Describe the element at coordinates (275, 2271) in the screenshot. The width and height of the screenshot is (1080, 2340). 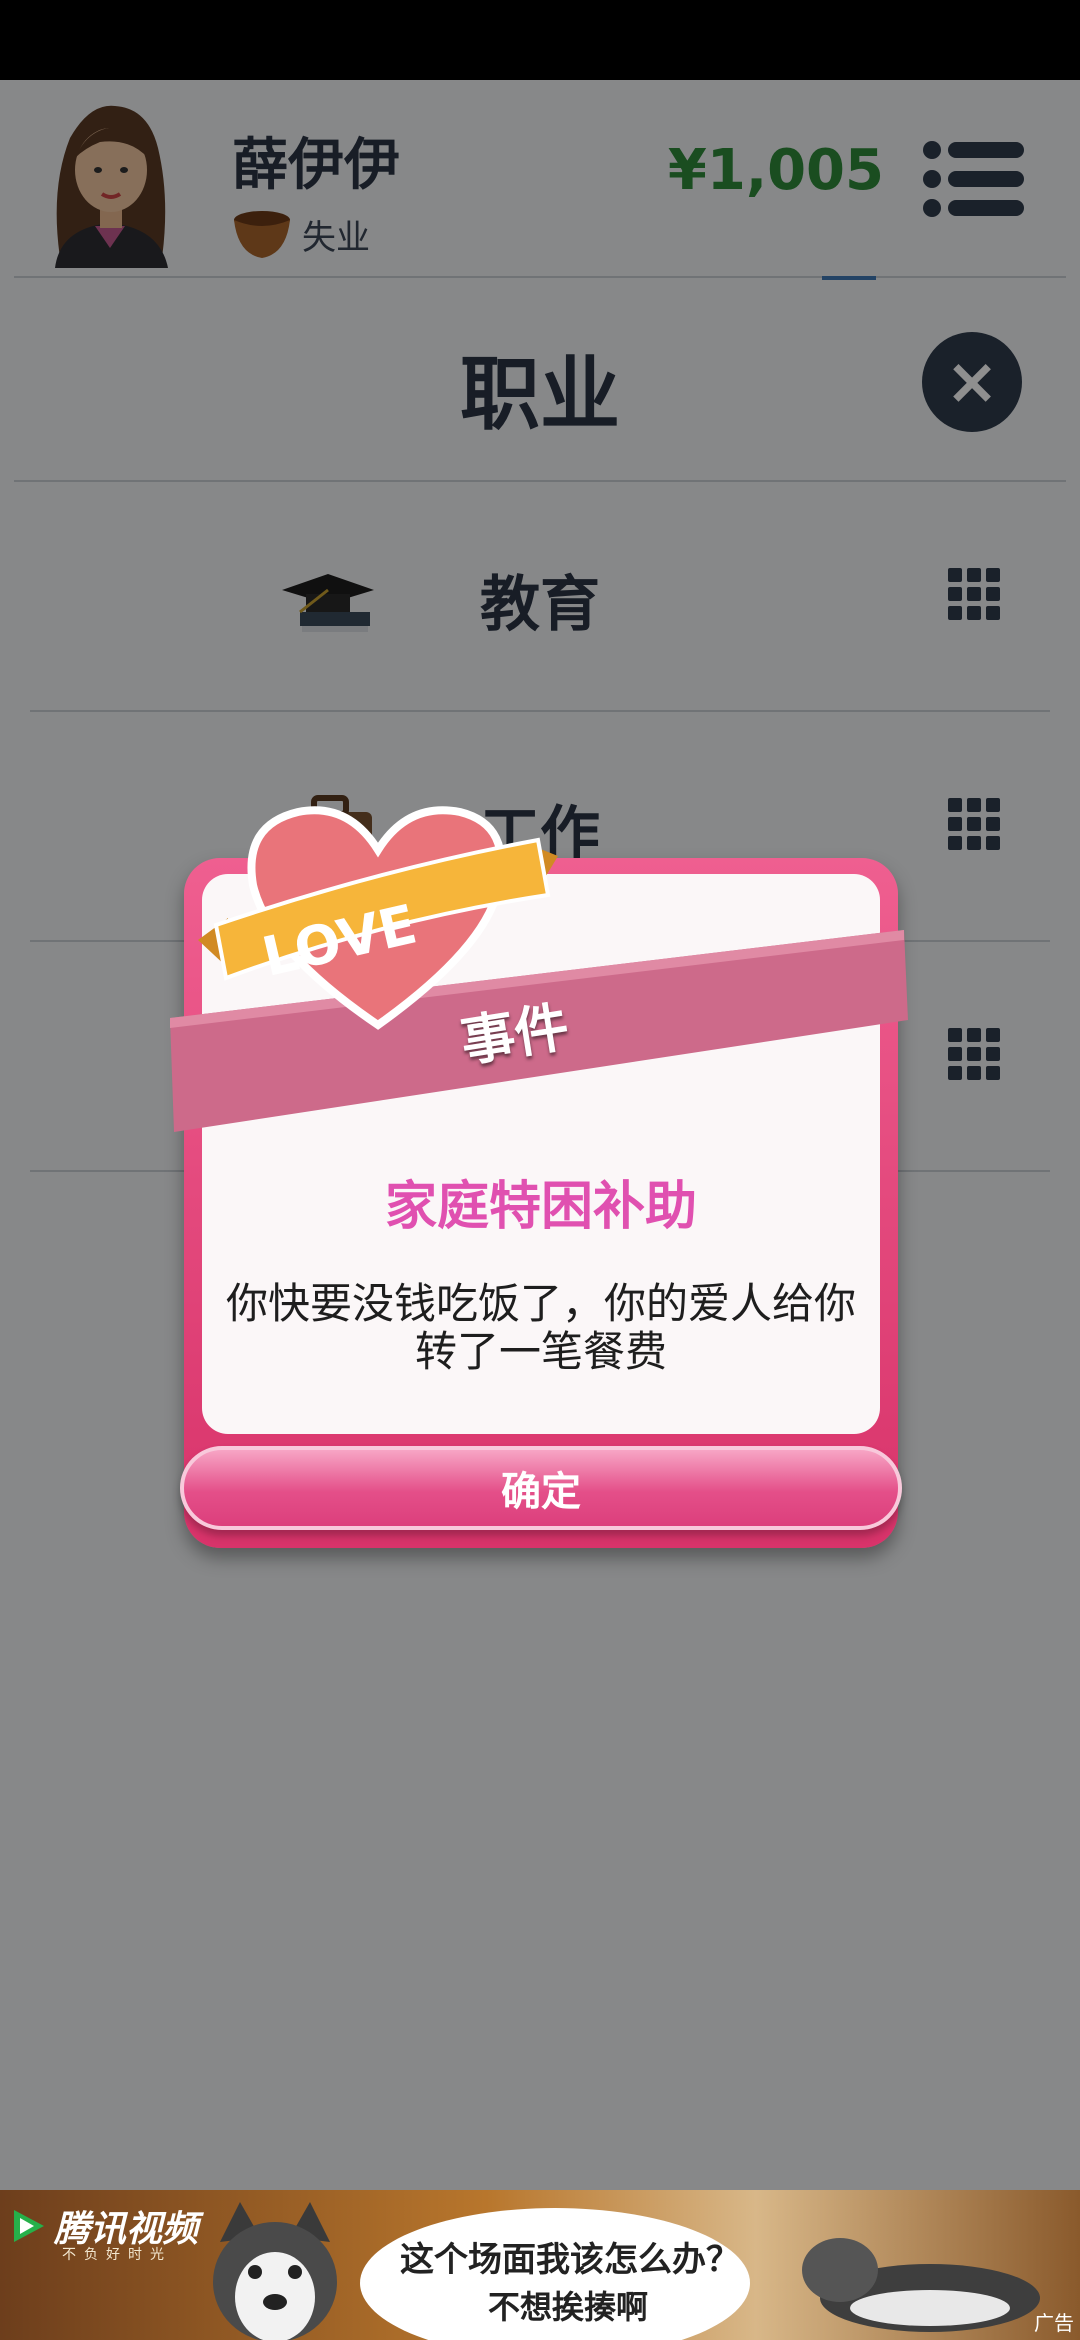
I see `husky-image` at that location.